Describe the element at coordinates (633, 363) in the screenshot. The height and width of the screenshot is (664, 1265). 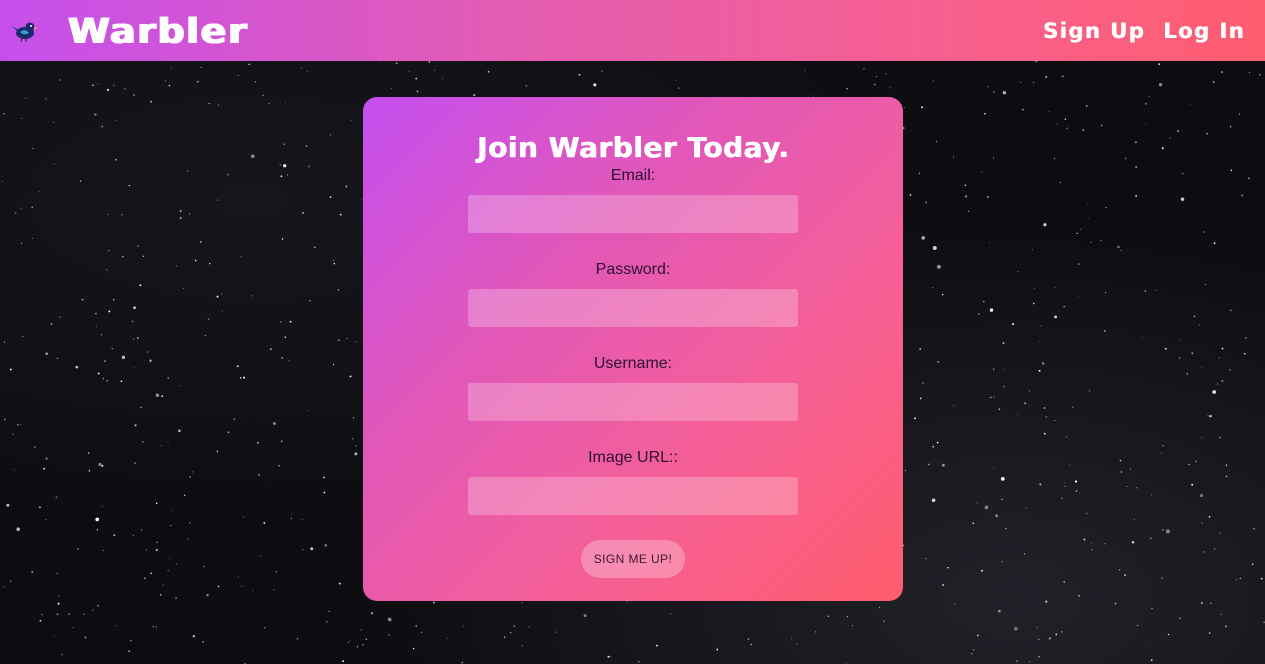
I see `username-label: Username:` at that location.